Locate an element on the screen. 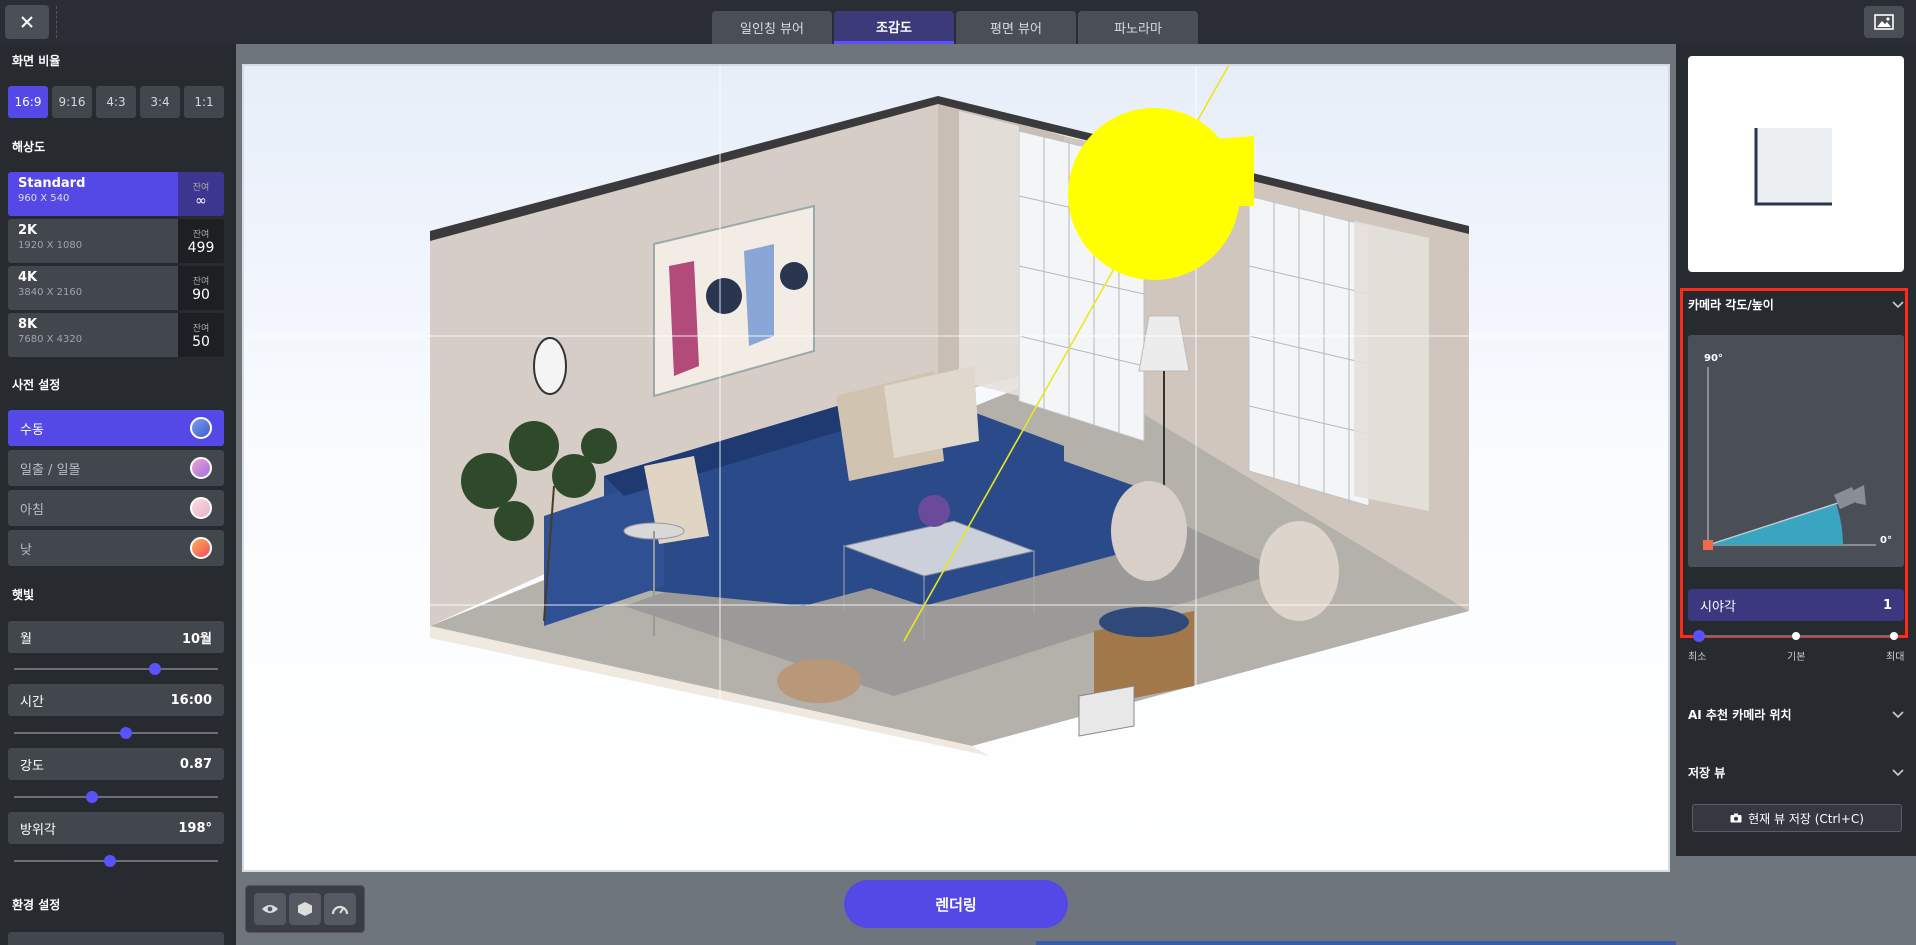 The image size is (1916, 945). slider-label: 방위각 is located at coordinates (38, 830).